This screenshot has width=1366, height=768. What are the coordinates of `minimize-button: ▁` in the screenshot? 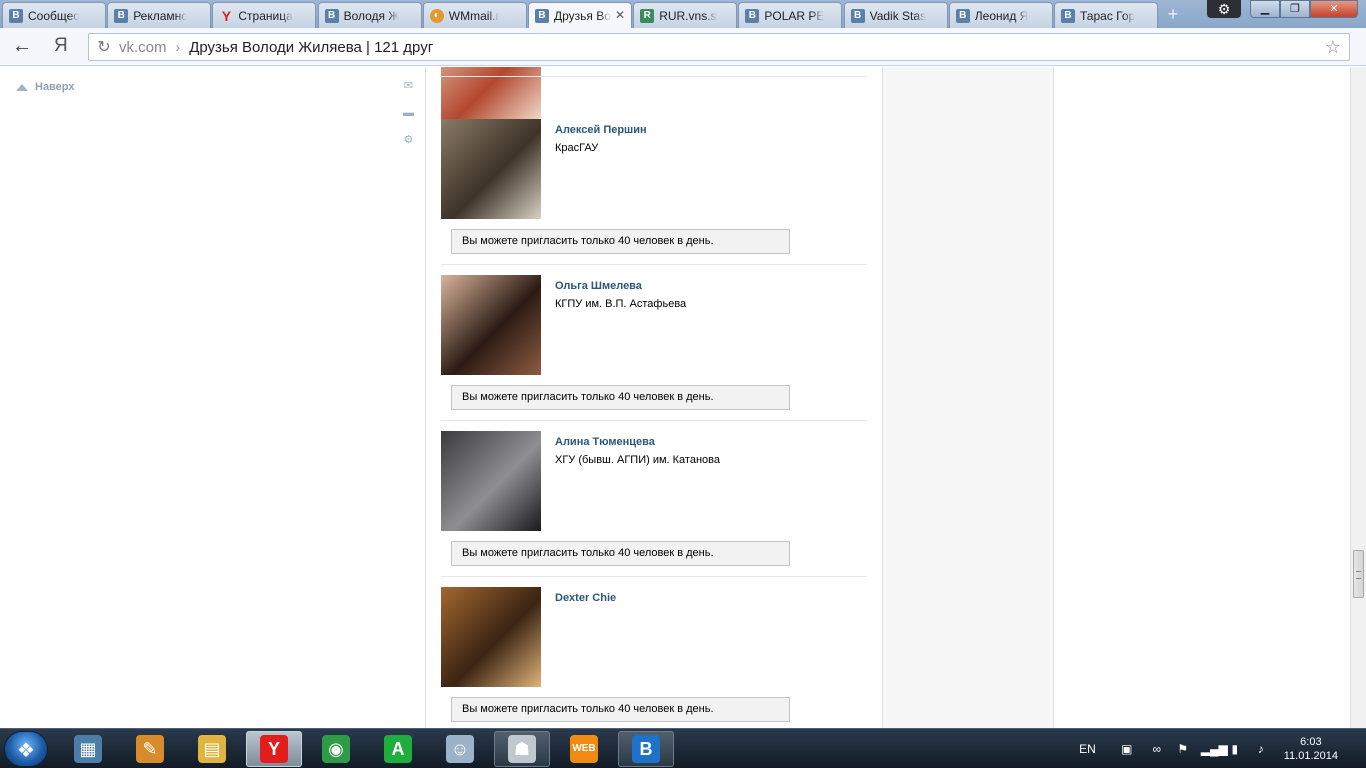 It's located at (1265, 9).